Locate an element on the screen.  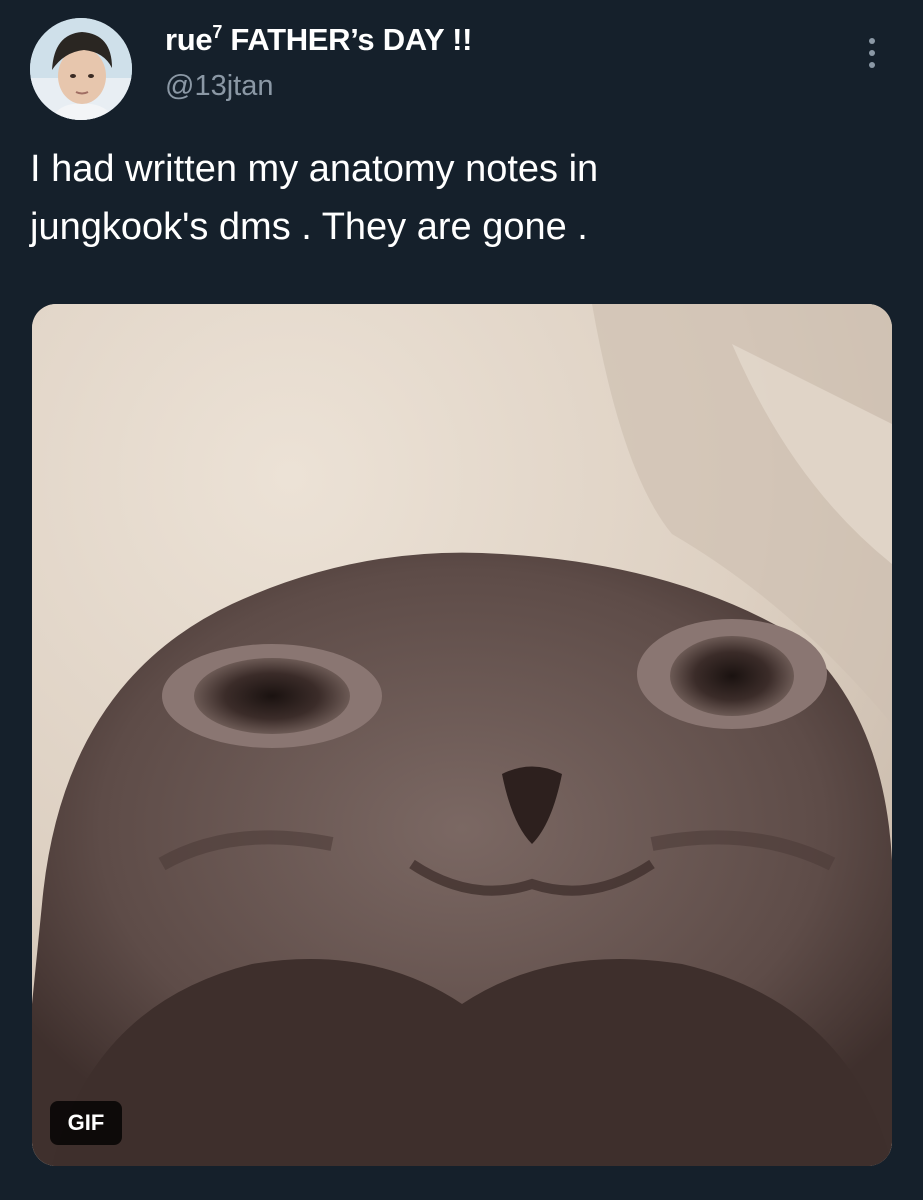
display-name-superscript: 7 is located at coordinates (217, 32).